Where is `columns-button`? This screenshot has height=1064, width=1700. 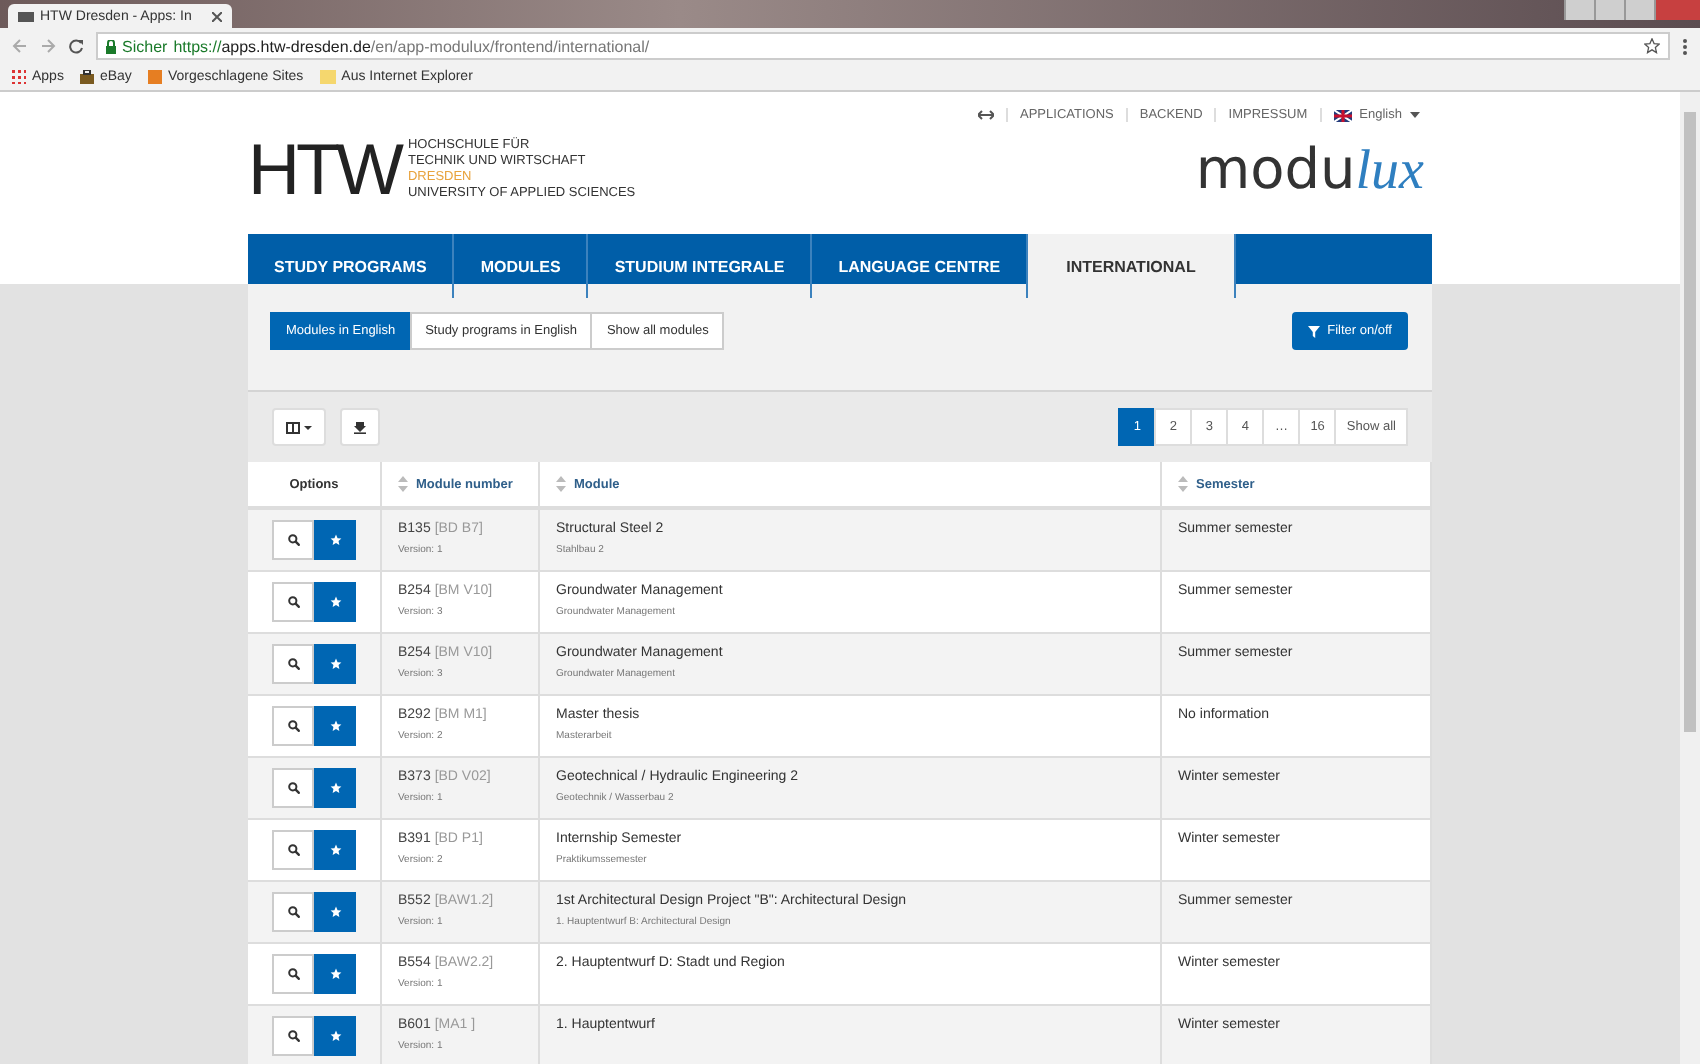
columns-button is located at coordinates (299, 427).